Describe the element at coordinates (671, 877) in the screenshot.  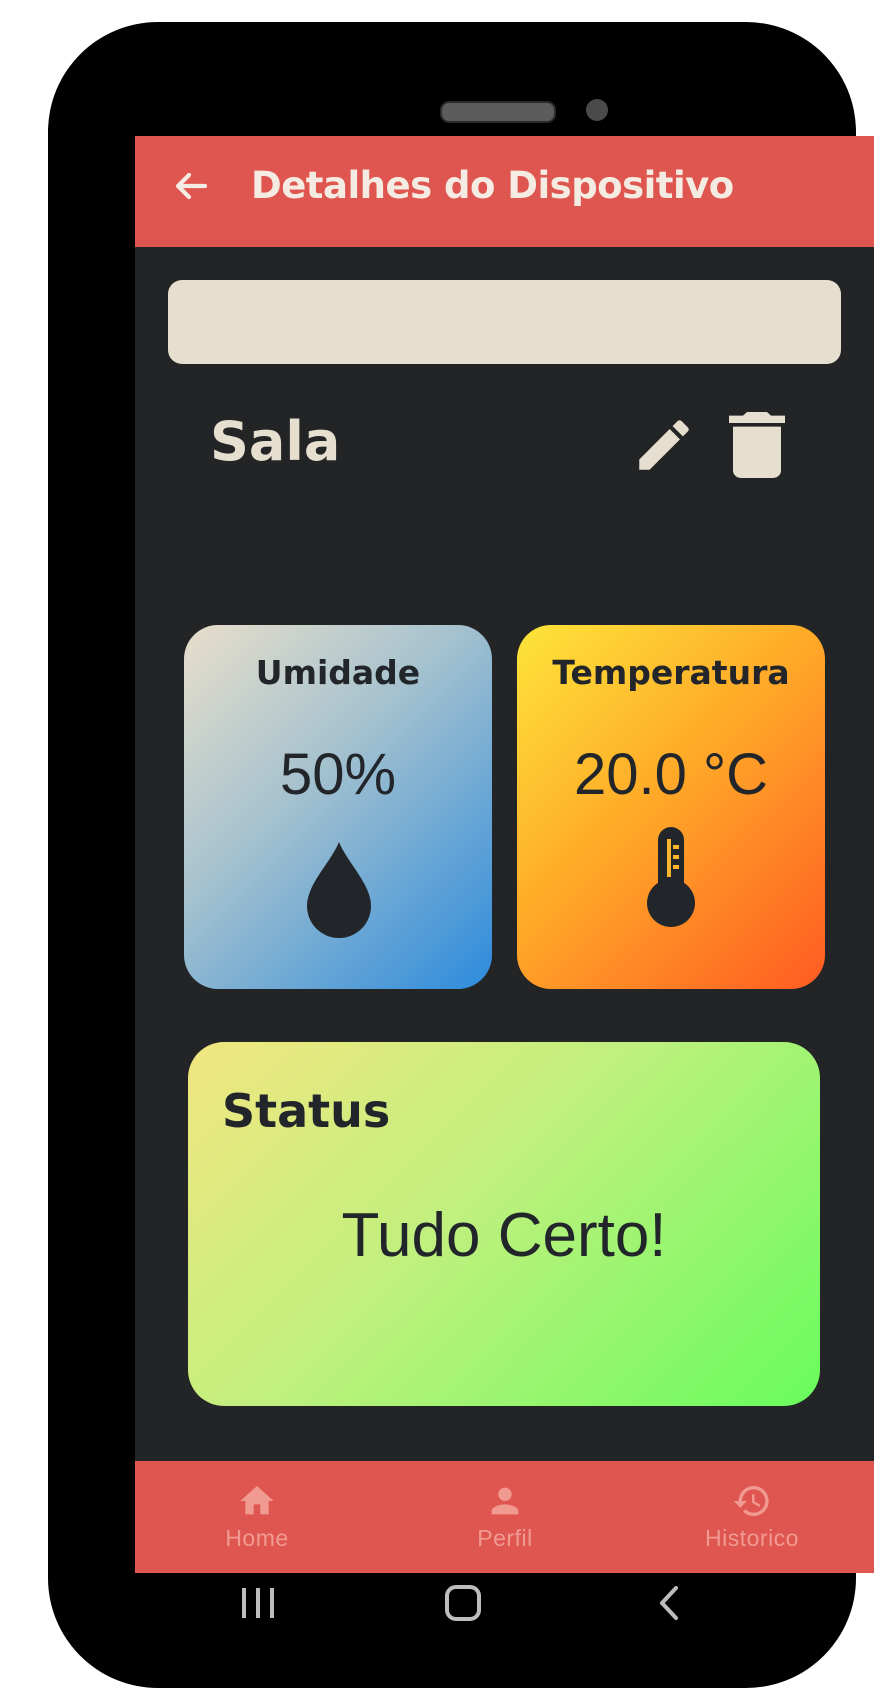
I see `thermometer-icon` at that location.